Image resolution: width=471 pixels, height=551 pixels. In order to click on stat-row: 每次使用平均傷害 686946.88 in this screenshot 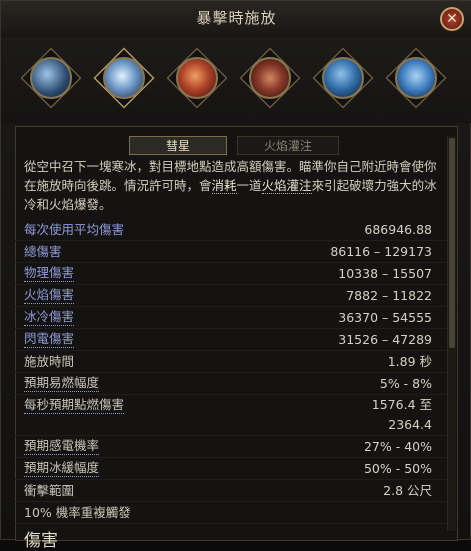, I will do `click(236, 230)`.